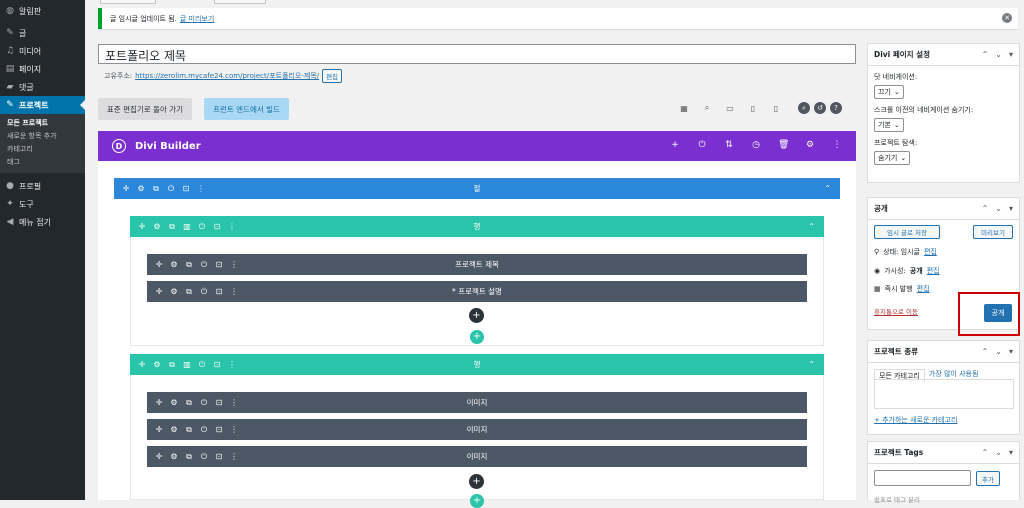 The height and width of the screenshot is (508, 1024). What do you see at coordinates (42, 162) in the screenshot?
I see `submenu-tags: 태그` at bounding box center [42, 162].